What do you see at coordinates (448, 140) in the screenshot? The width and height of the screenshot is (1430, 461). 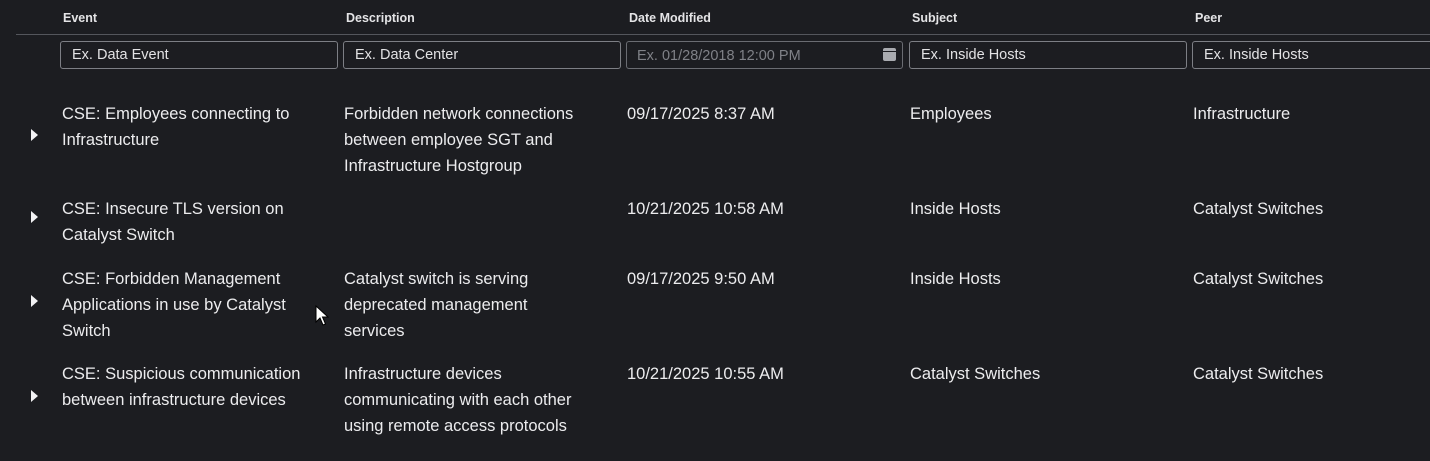 I see `cell-description-line: between employee SGT and` at bounding box center [448, 140].